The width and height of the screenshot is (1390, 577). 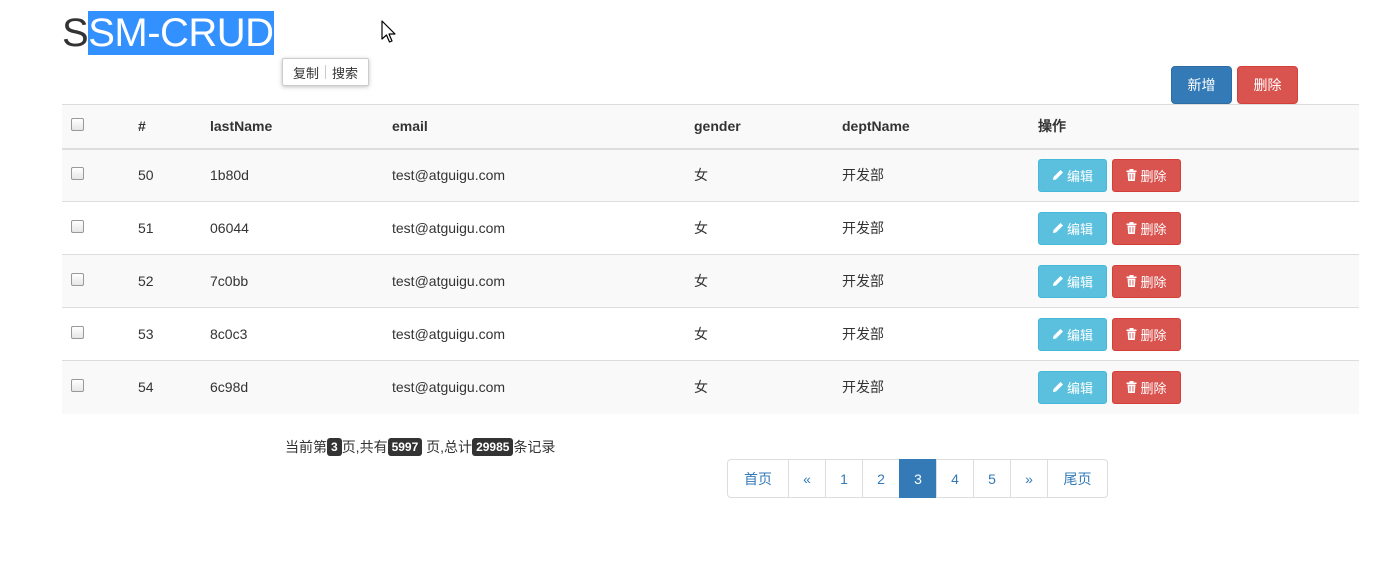 What do you see at coordinates (807, 478) in the screenshot?
I see `pagination-prev: «` at bounding box center [807, 478].